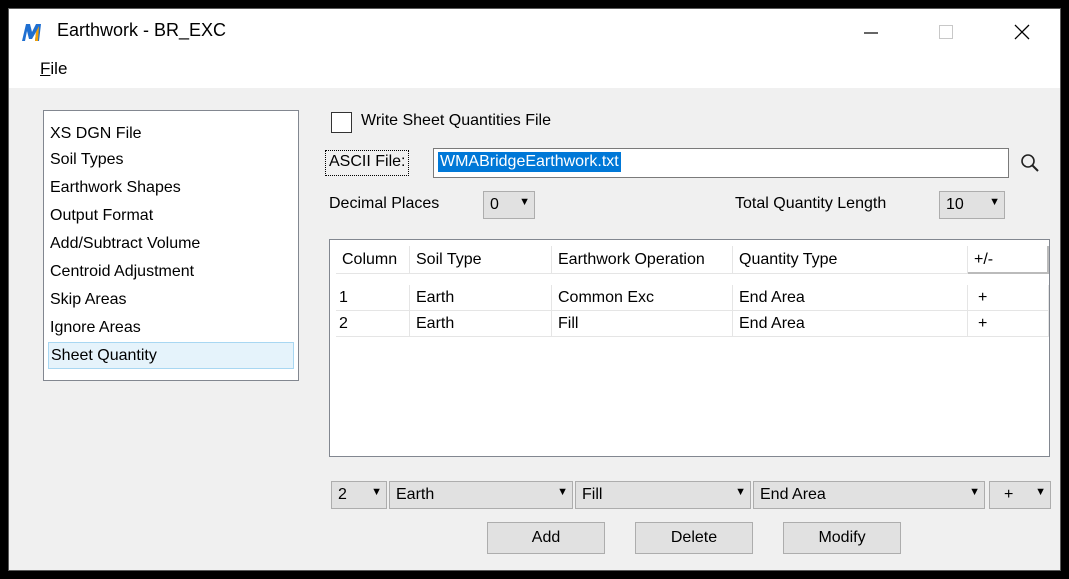 The height and width of the screenshot is (579, 1069). What do you see at coordinates (100, 215) in the screenshot?
I see `nav-item-output-format: Output Format` at bounding box center [100, 215].